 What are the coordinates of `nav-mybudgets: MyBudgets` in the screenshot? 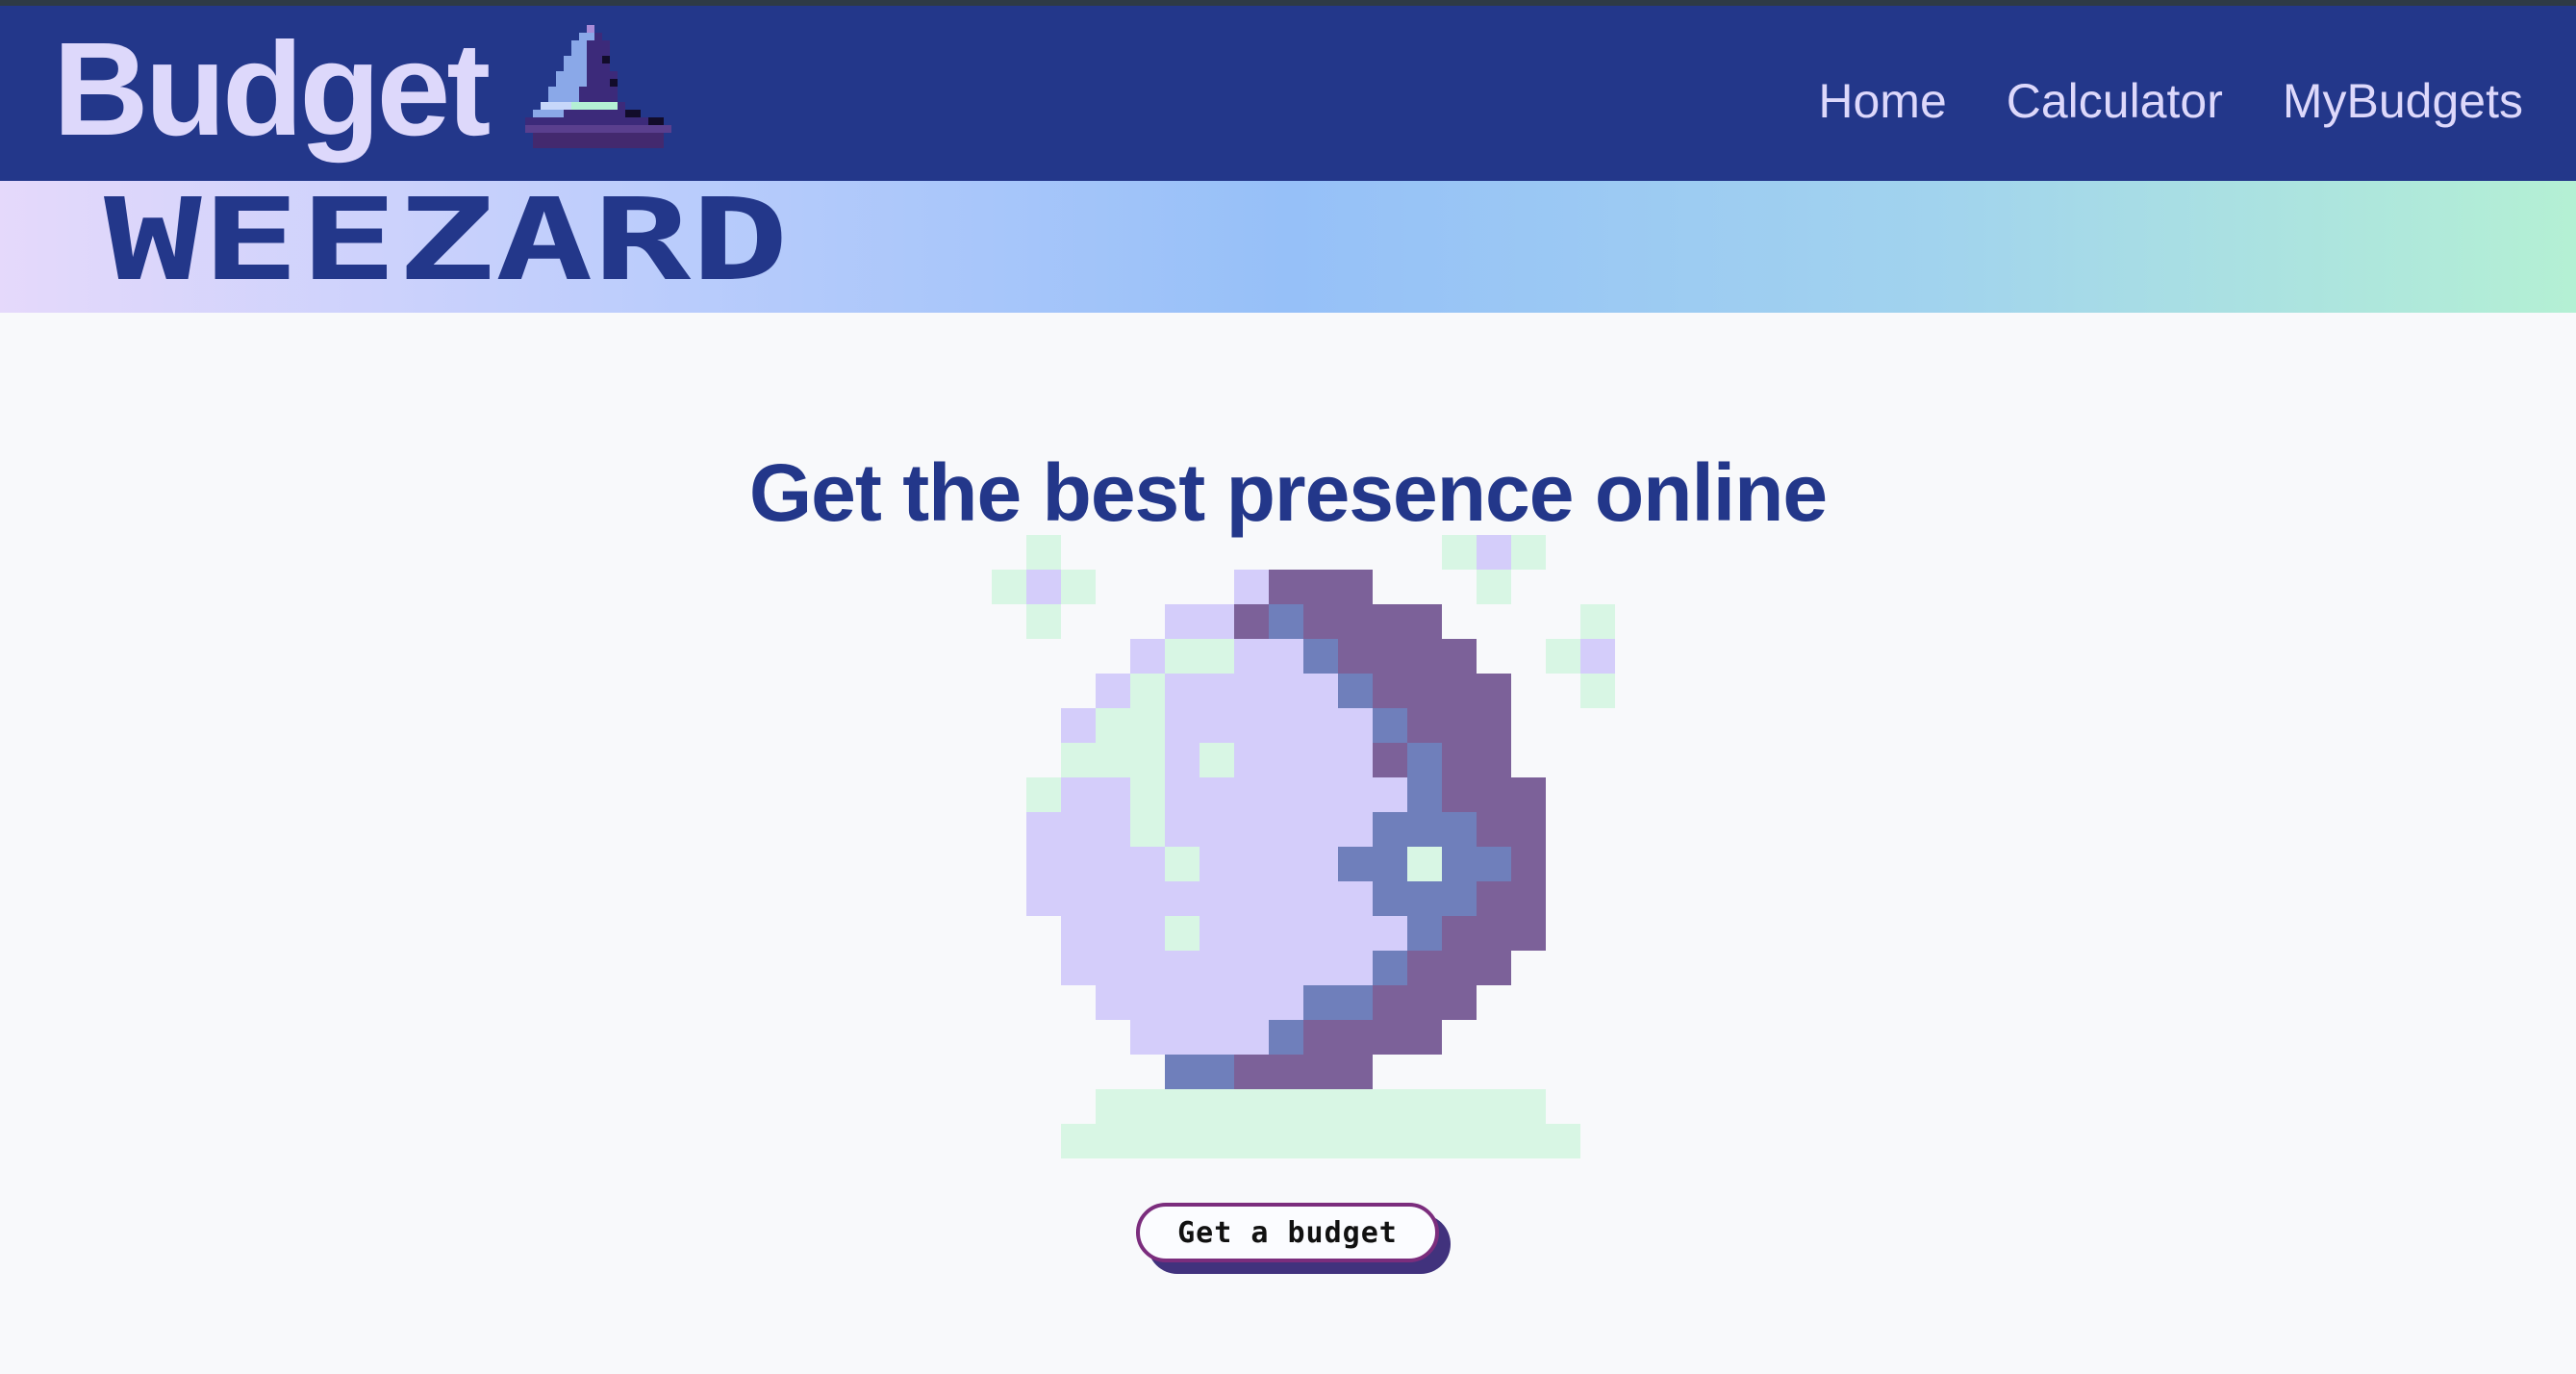 It's located at (2403, 101).